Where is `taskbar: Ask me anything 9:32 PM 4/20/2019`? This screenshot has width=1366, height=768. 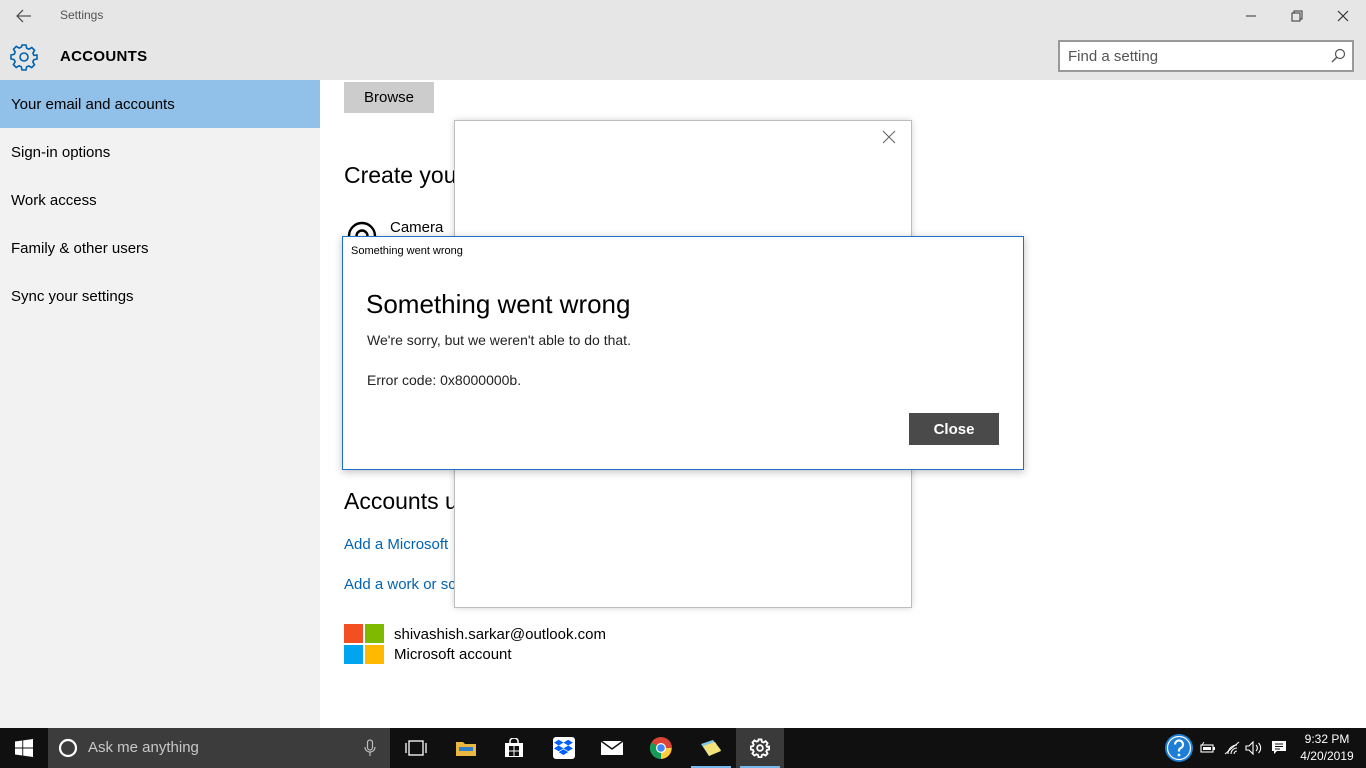 taskbar: Ask me anything 9:32 PM 4/20/2019 is located at coordinates (683, 748).